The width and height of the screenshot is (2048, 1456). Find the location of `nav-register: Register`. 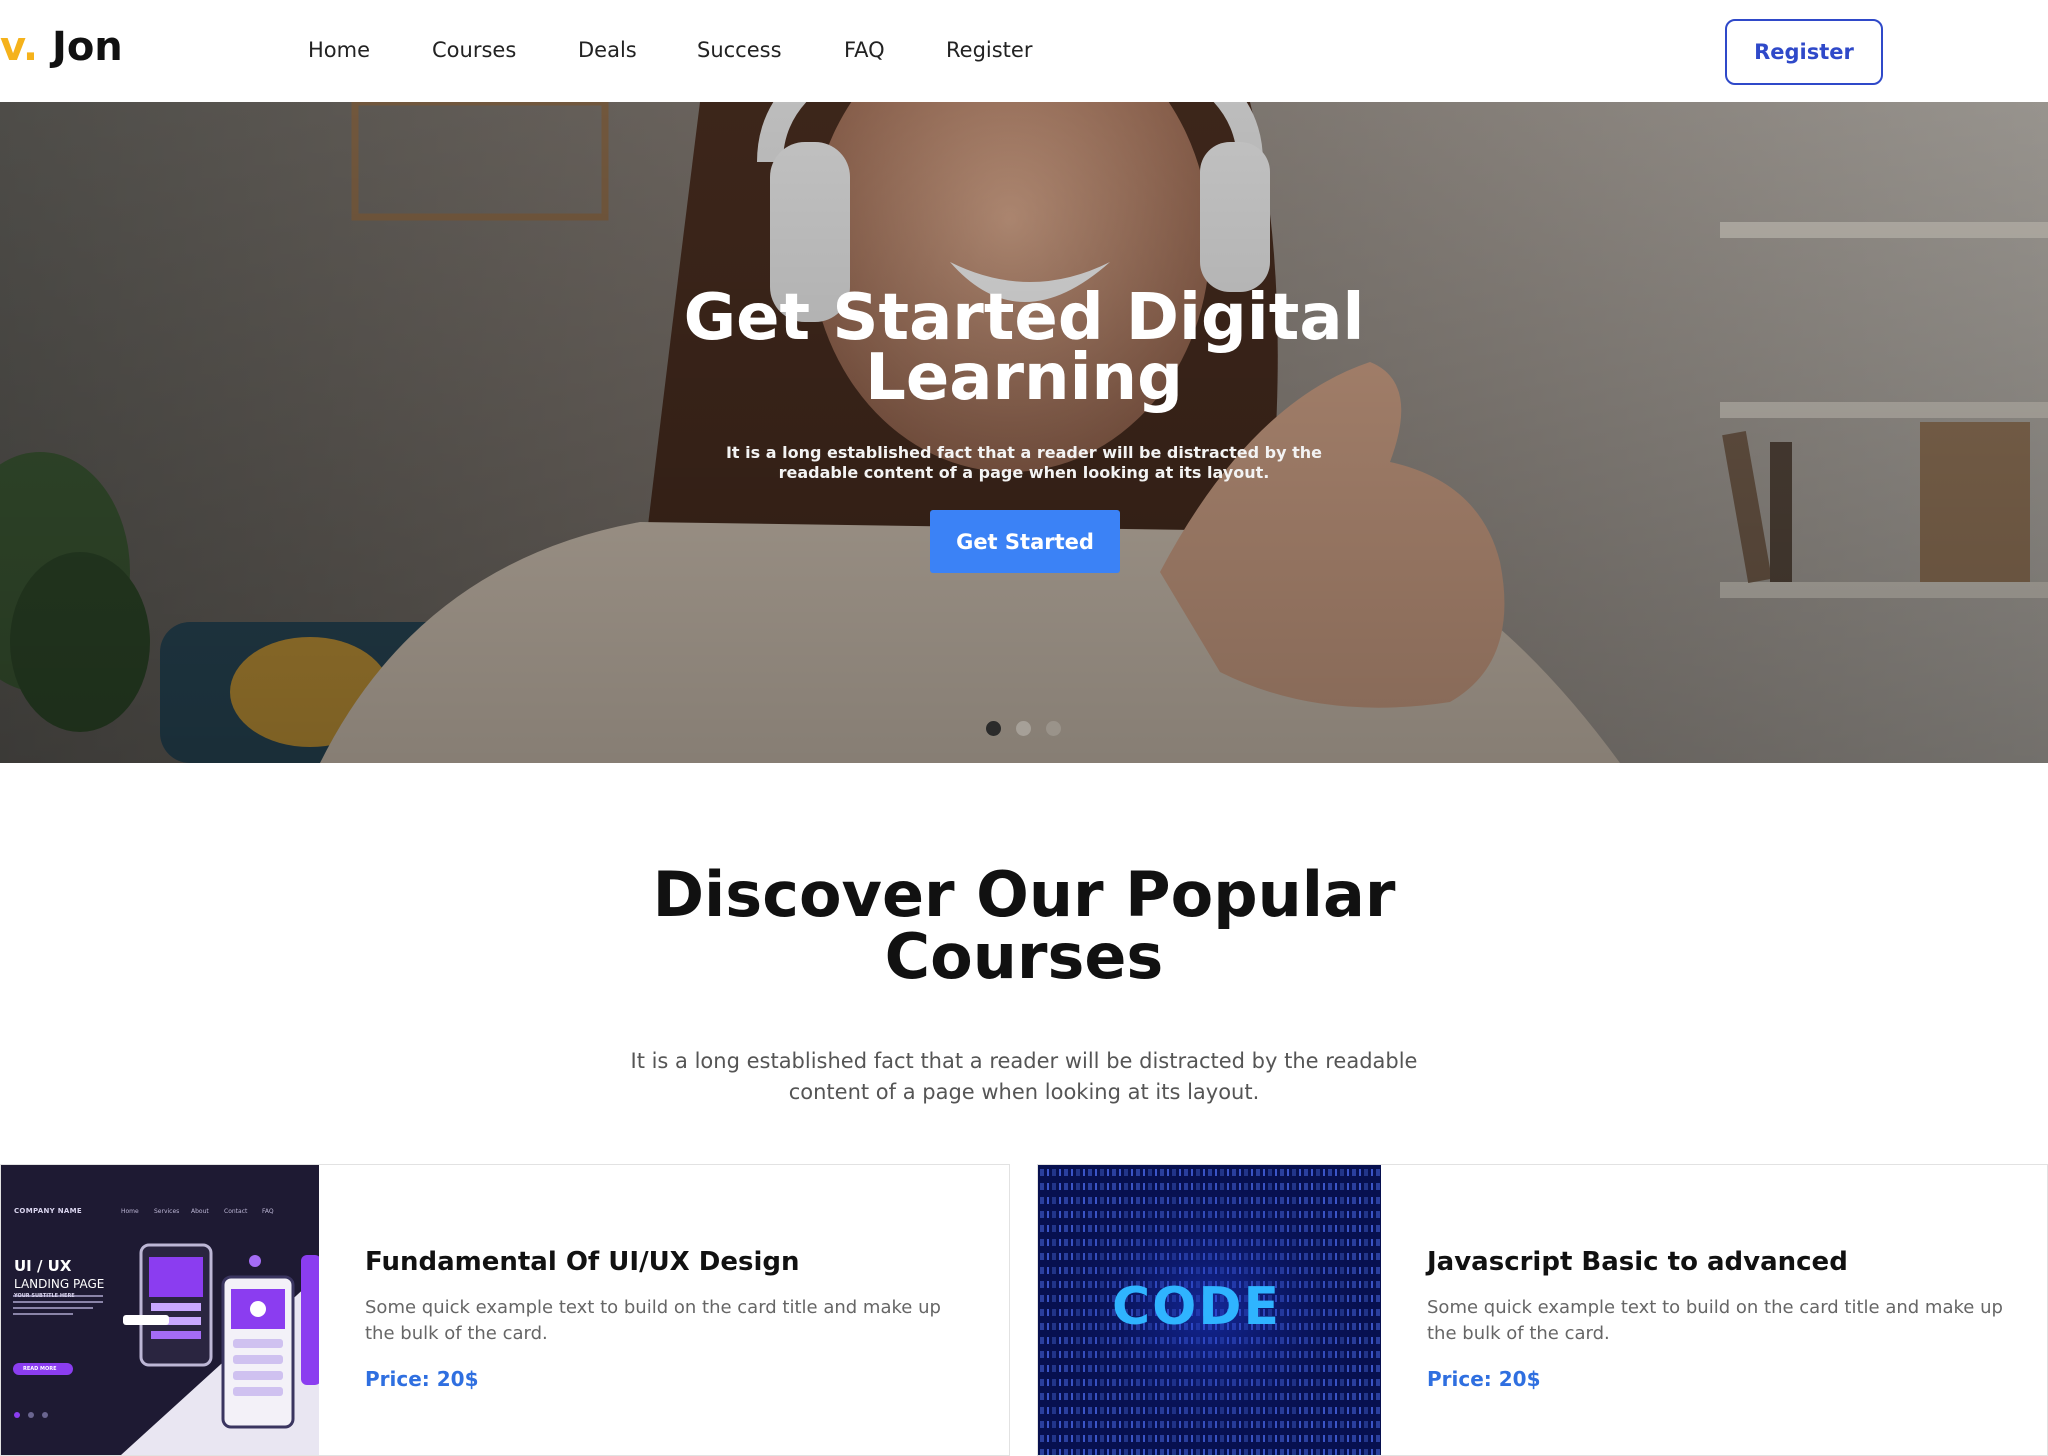

nav-register: Register is located at coordinates (989, 50).